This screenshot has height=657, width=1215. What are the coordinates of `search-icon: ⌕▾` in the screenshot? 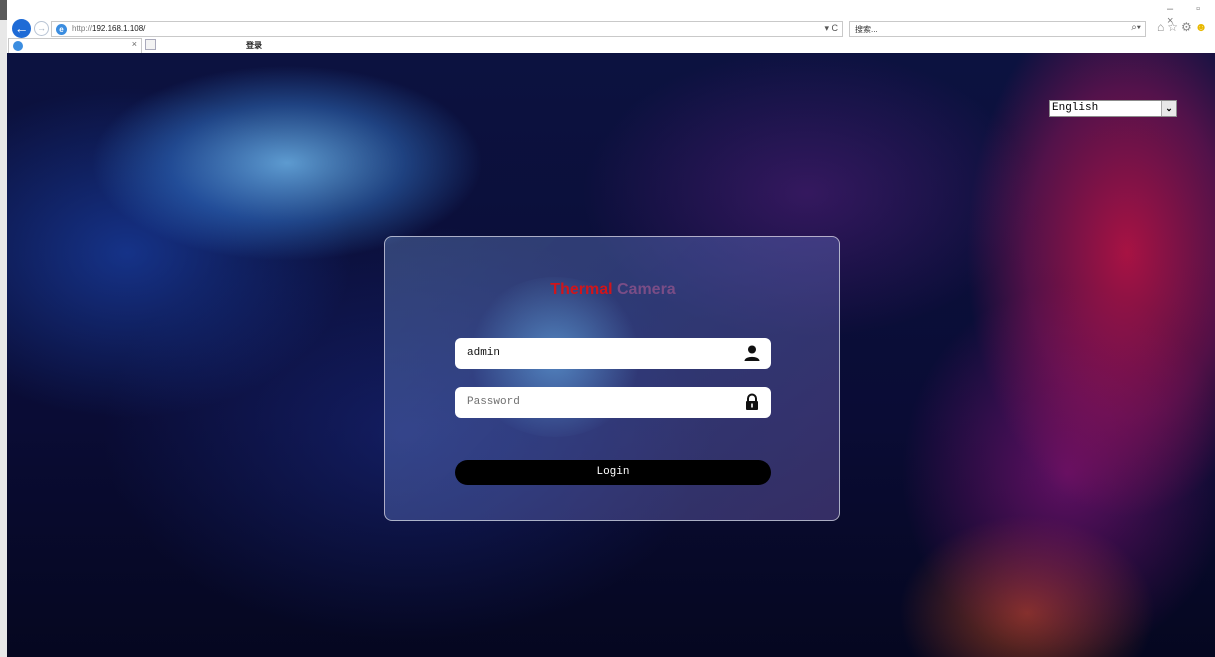 It's located at (1136, 27).